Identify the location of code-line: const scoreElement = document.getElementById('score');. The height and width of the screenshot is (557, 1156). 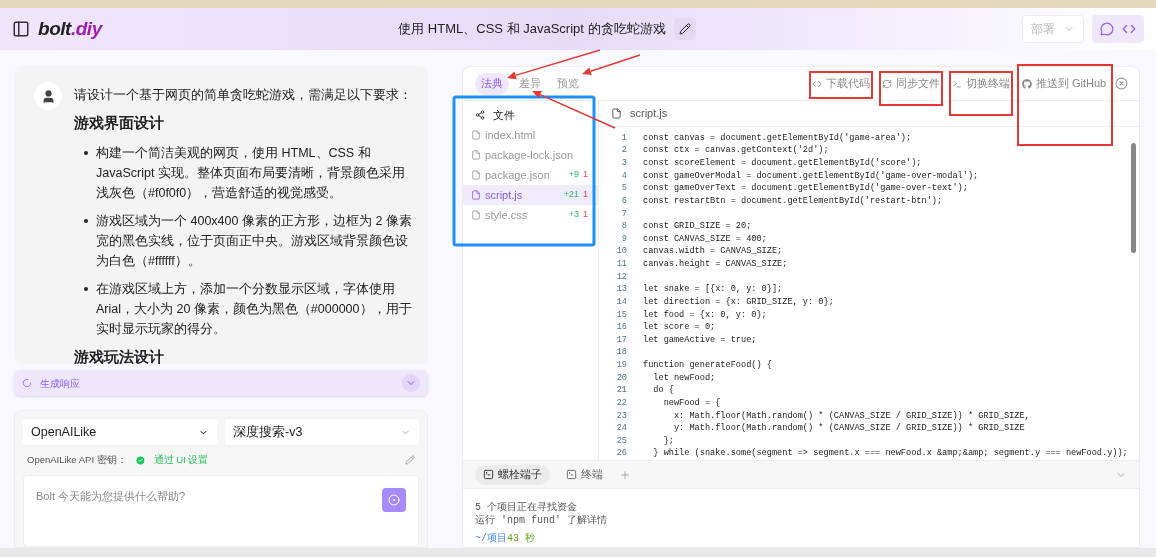
(782, 163).